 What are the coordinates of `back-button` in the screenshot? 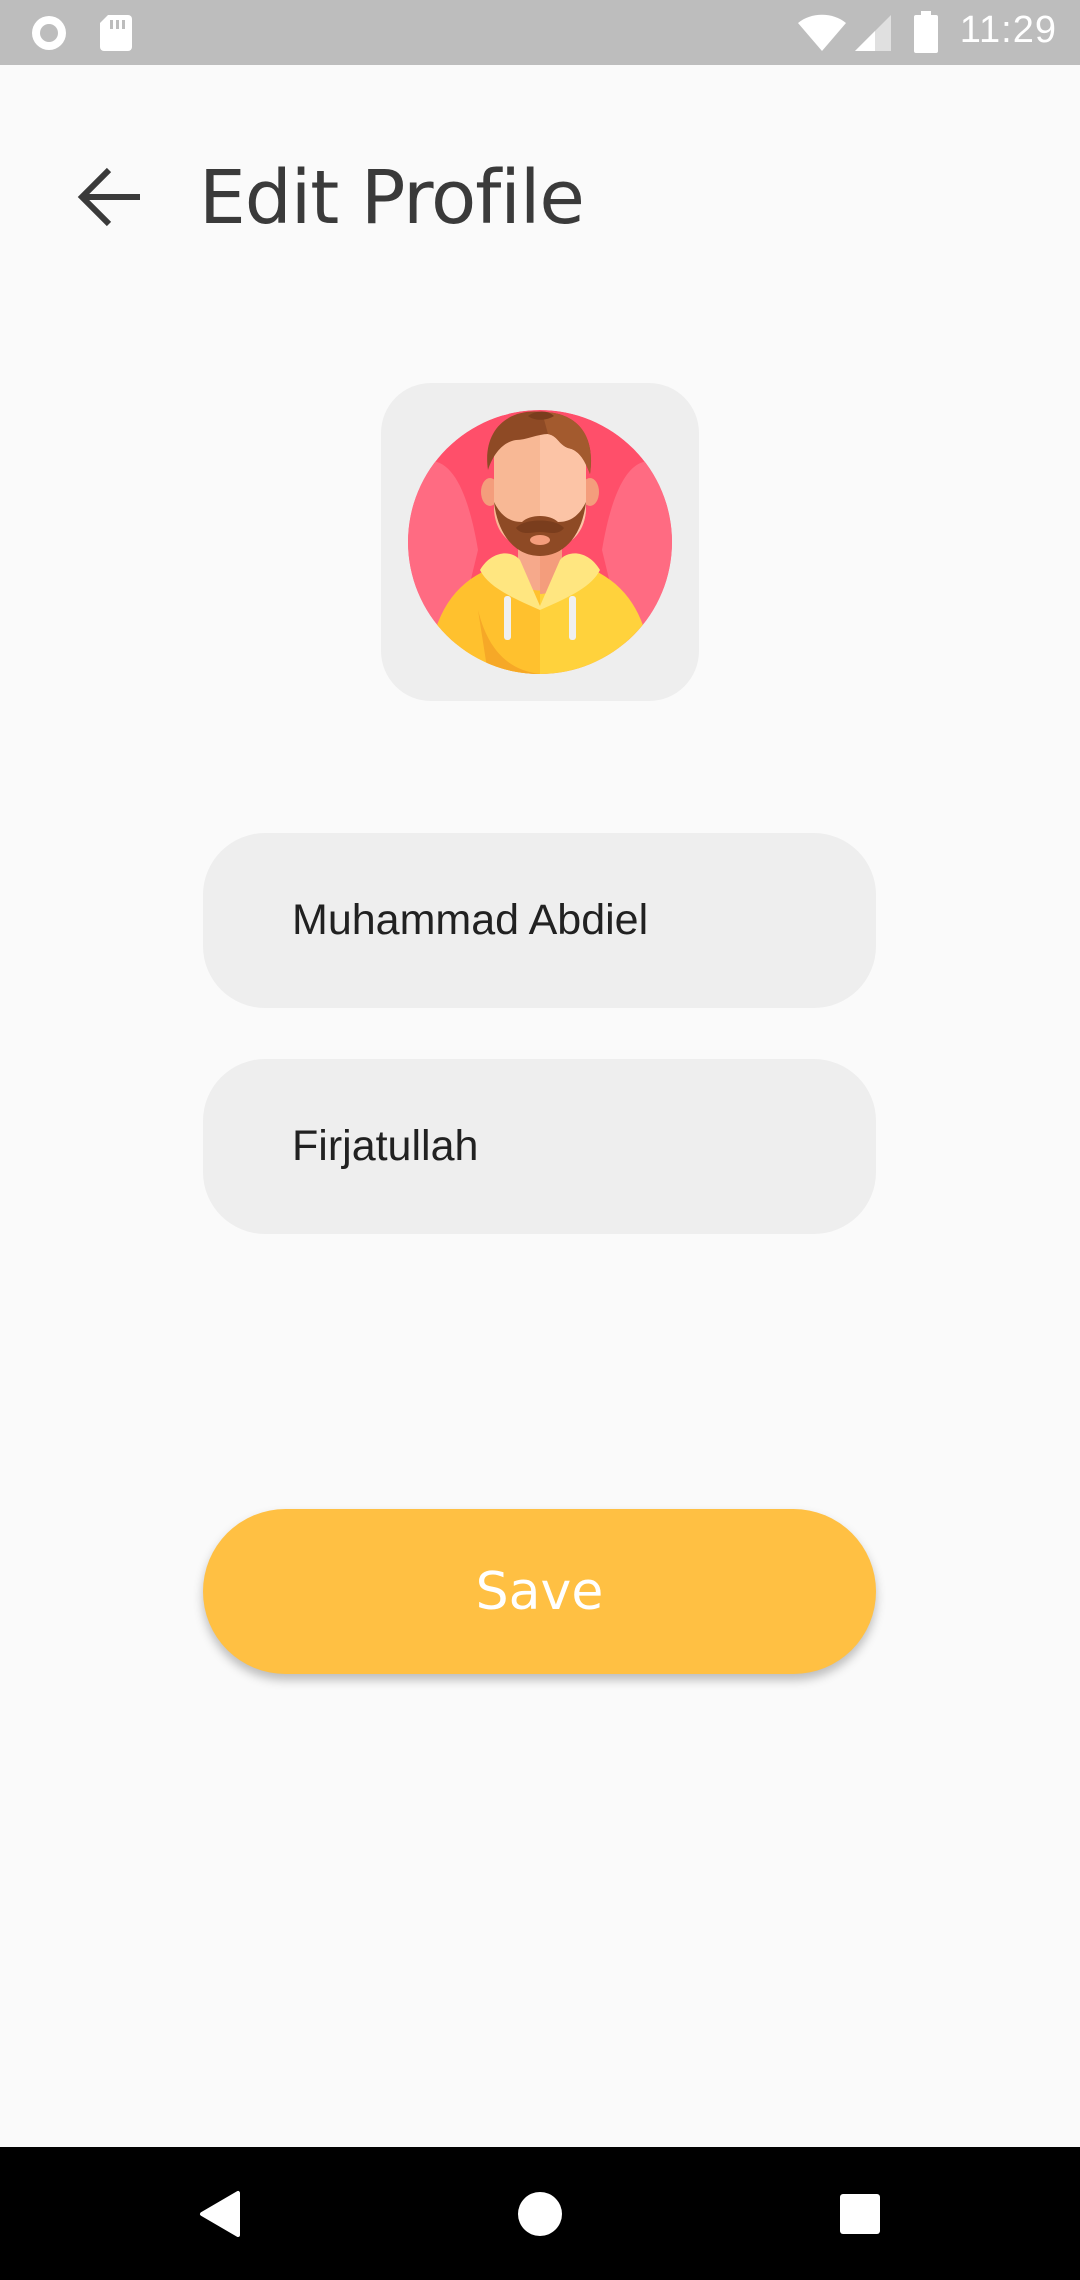 It's located at (110, 197).